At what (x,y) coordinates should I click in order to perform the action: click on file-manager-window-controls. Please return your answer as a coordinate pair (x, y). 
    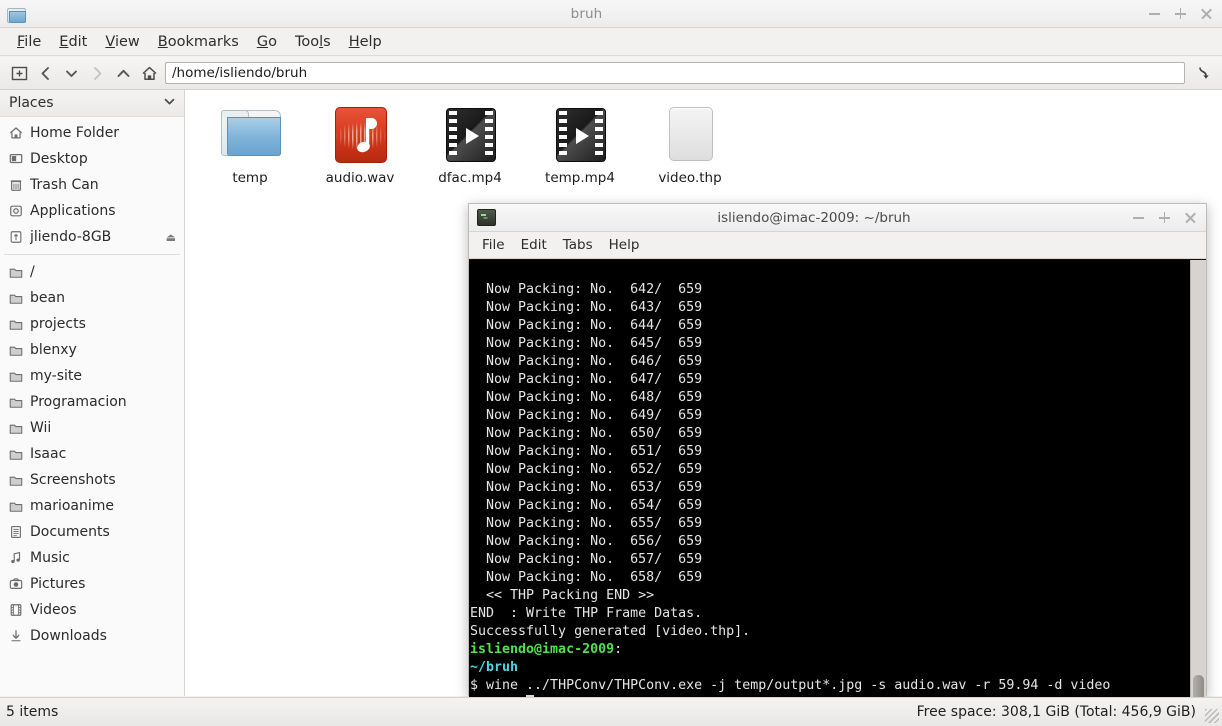
    Looking at the image, I should click on (1180, 13).